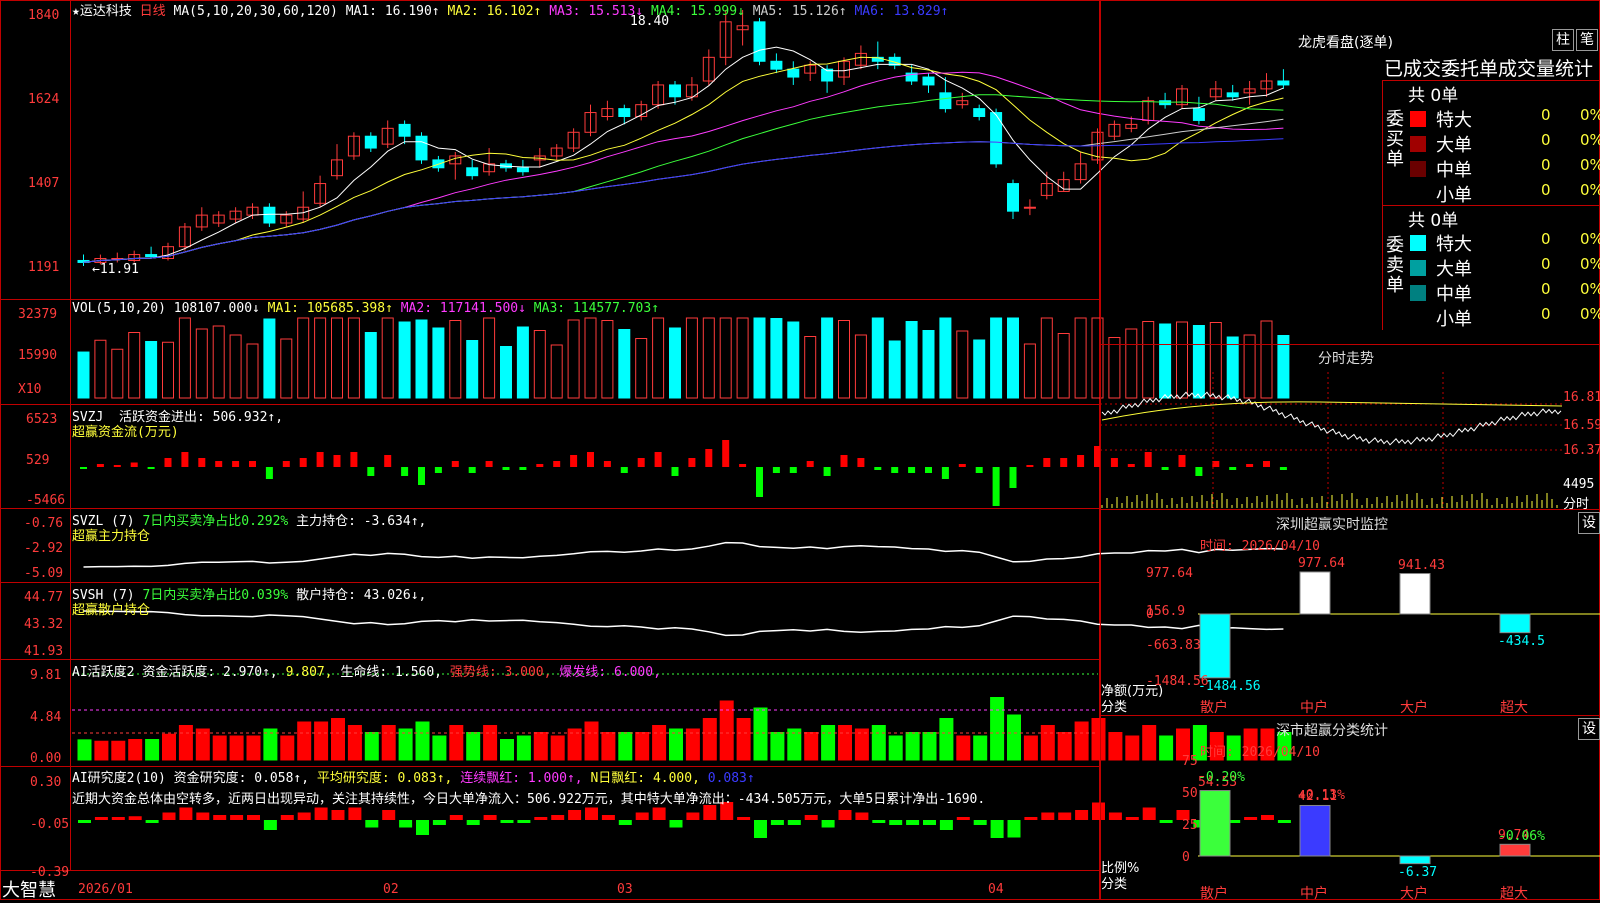  What do you see at coordinates (105, 889) in the screenshot?
I see `x-axis-label: 2026/01` at bounding box center [105, 889].